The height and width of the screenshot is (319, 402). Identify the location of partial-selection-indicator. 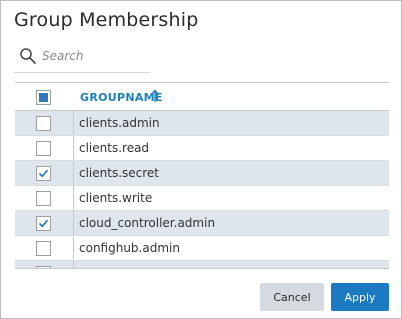
(43, 97).